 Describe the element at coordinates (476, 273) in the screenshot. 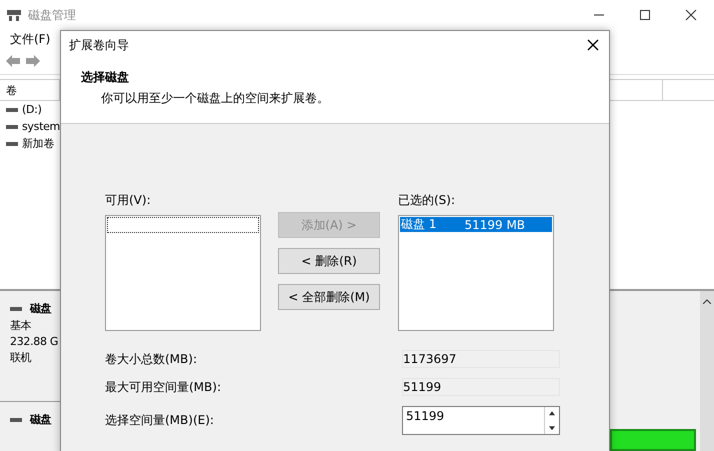

I see `selected-list: 磁盘 1 51199 MB` at that location.